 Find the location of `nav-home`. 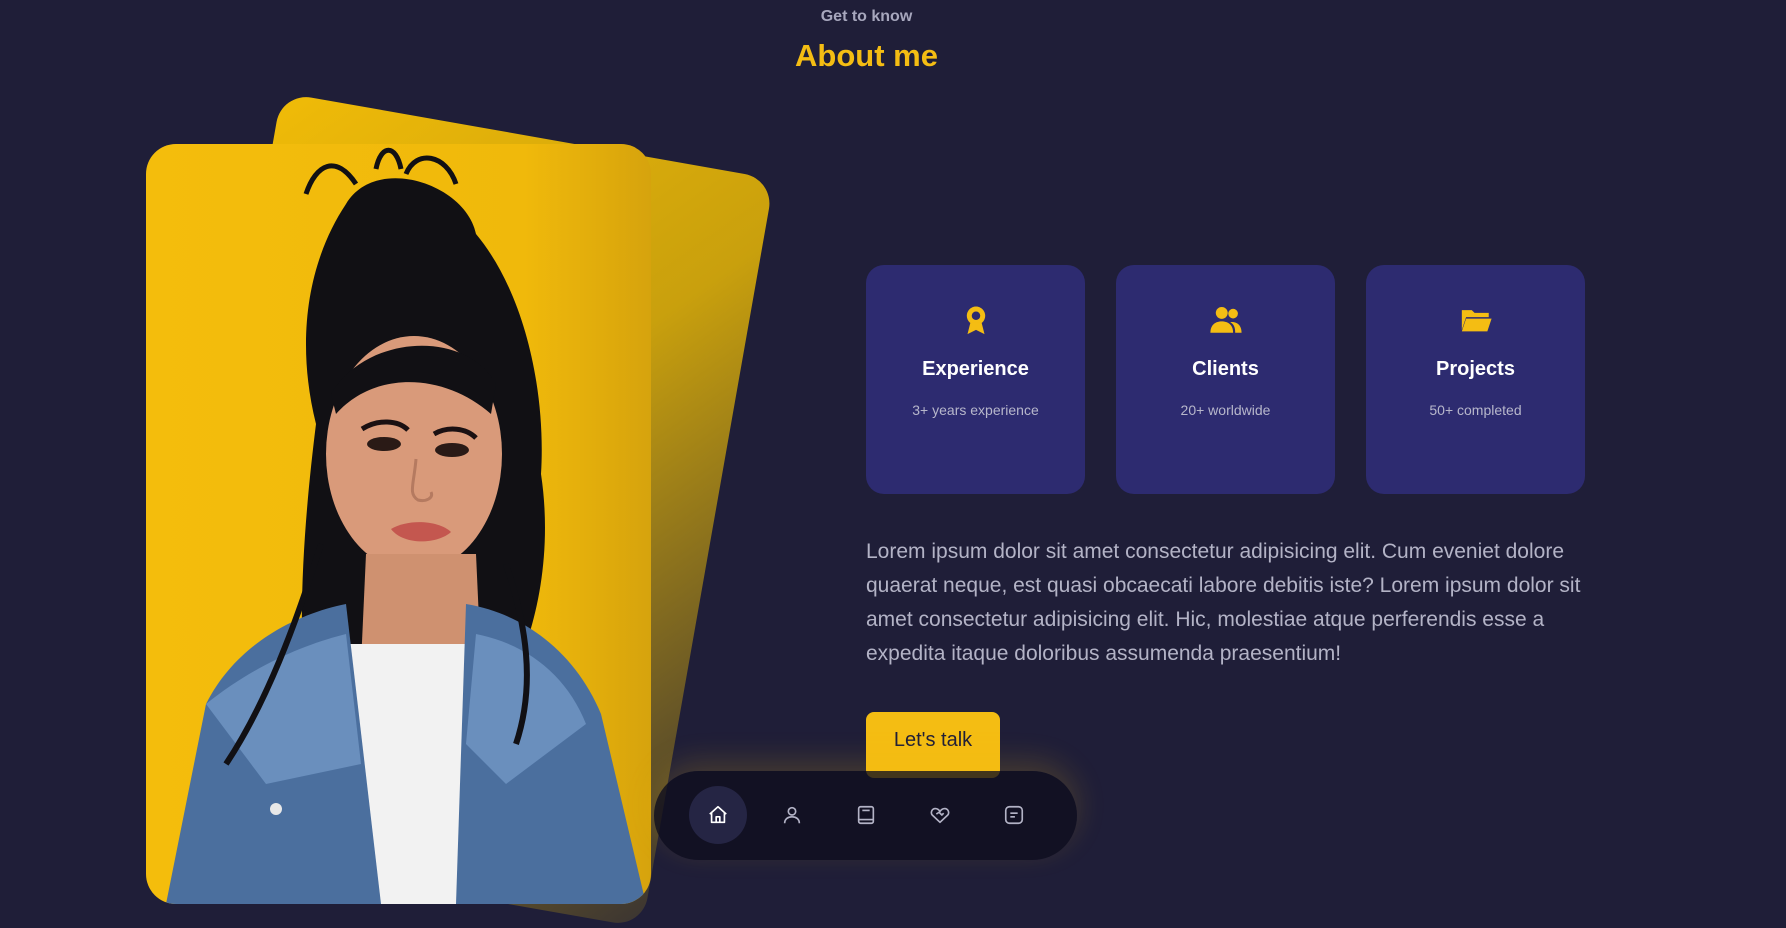

nav-home is located at coordinates (718, 815).